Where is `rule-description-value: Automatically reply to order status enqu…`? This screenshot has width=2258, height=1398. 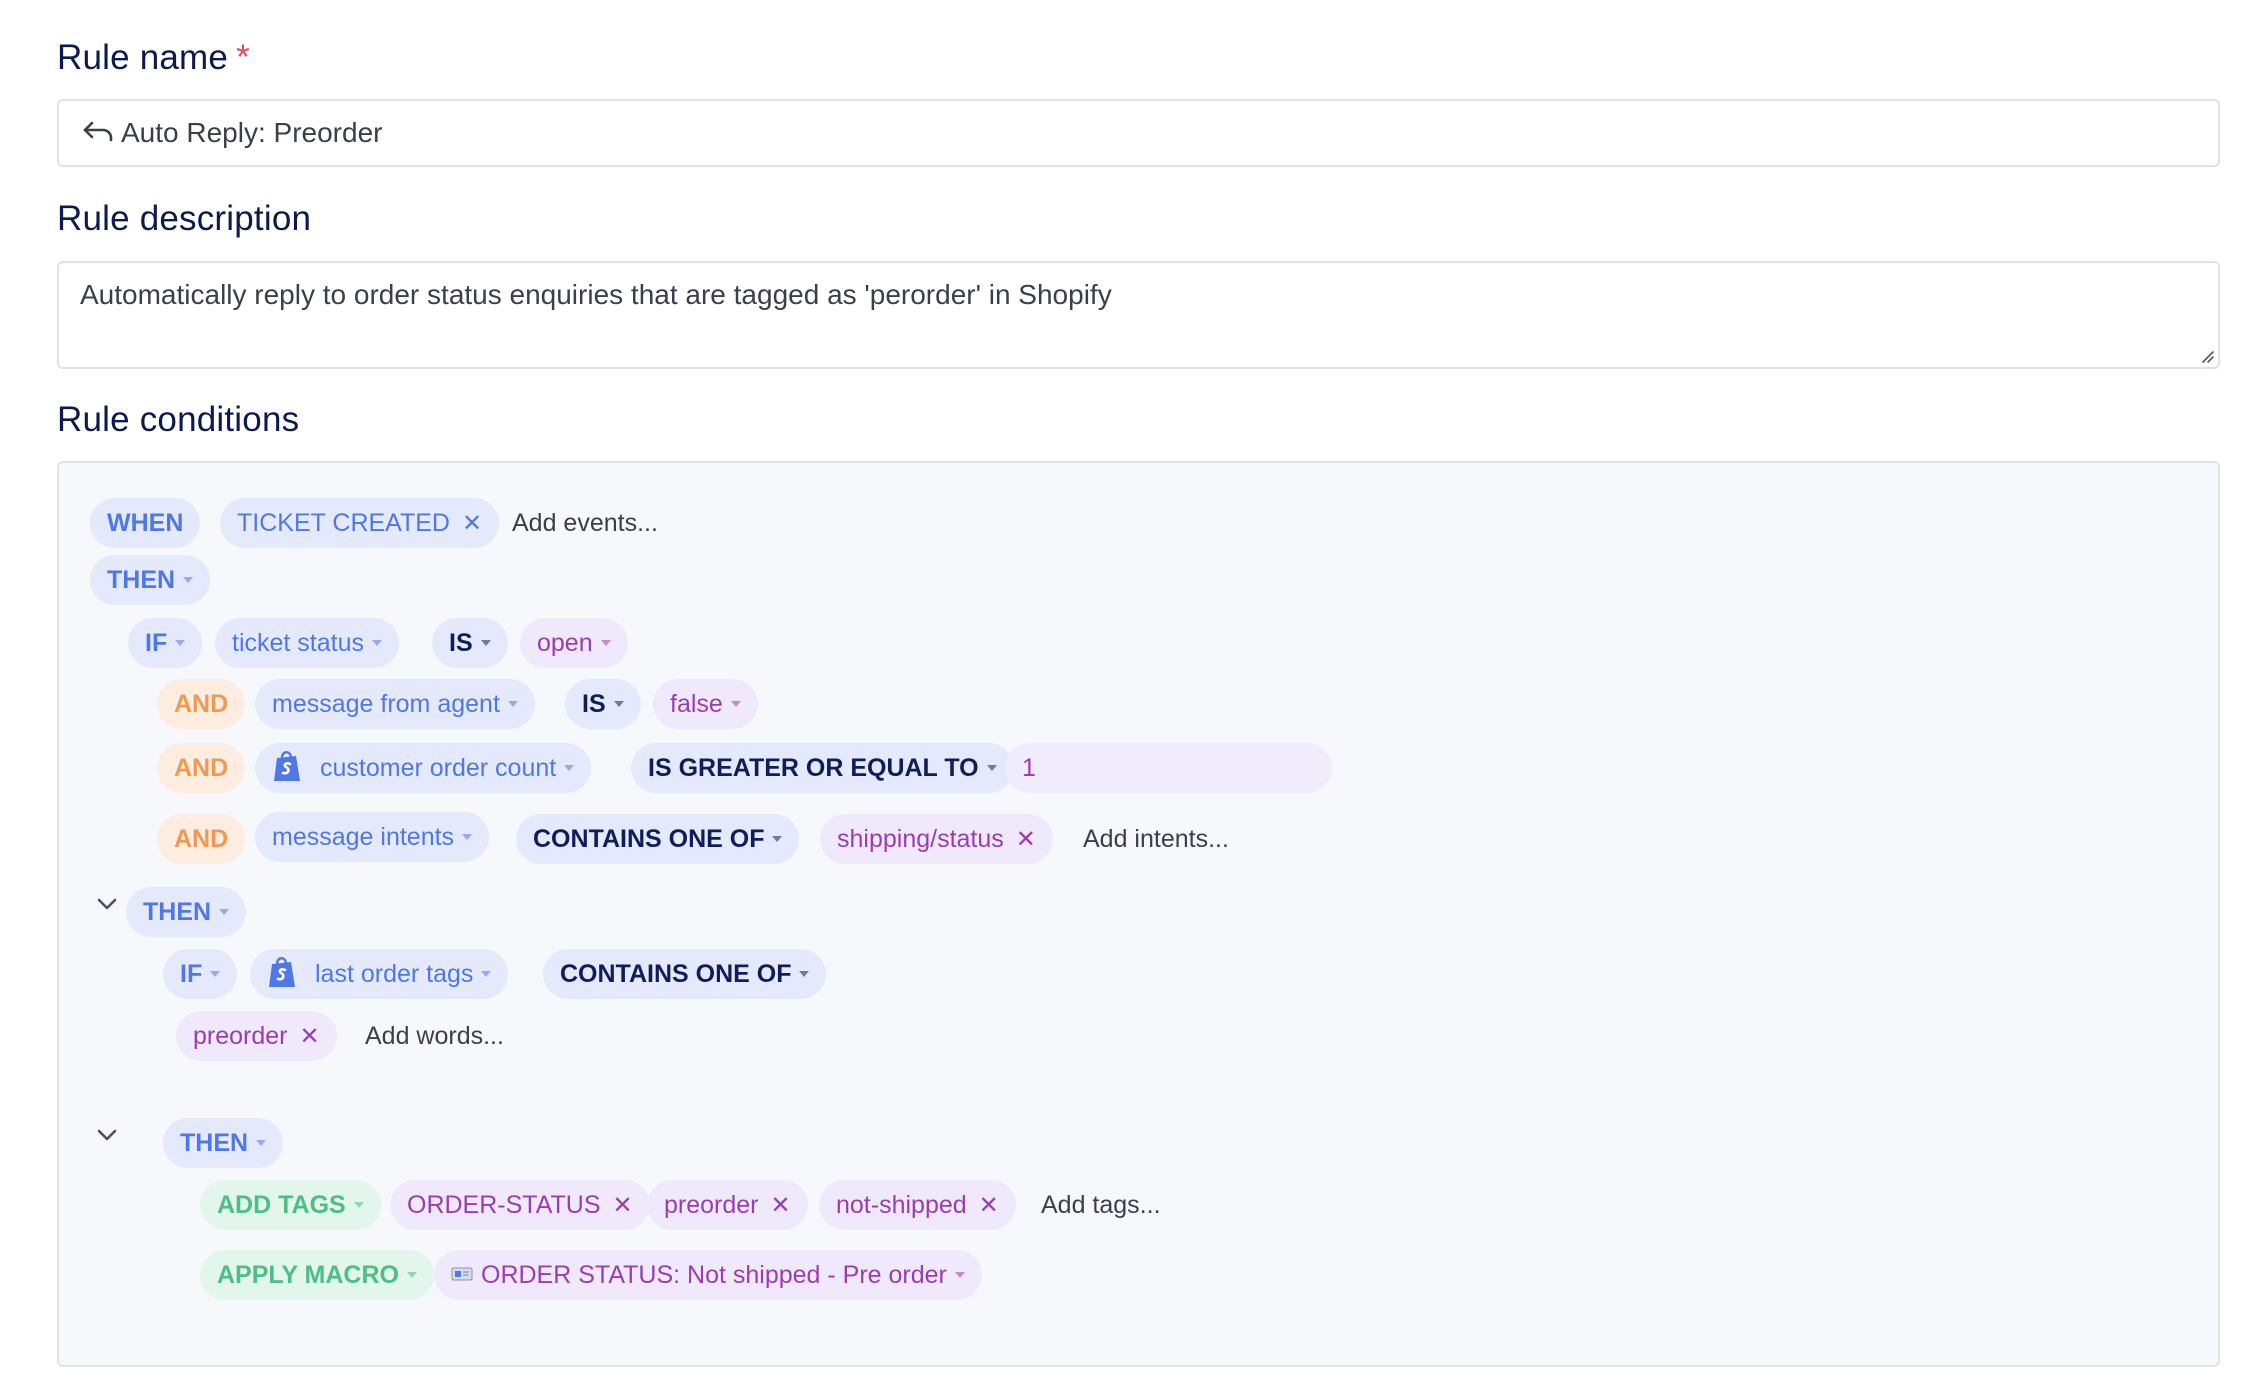
rule-description-value: Automatically reply to order status enqu… is located at coordinates (596, 294).